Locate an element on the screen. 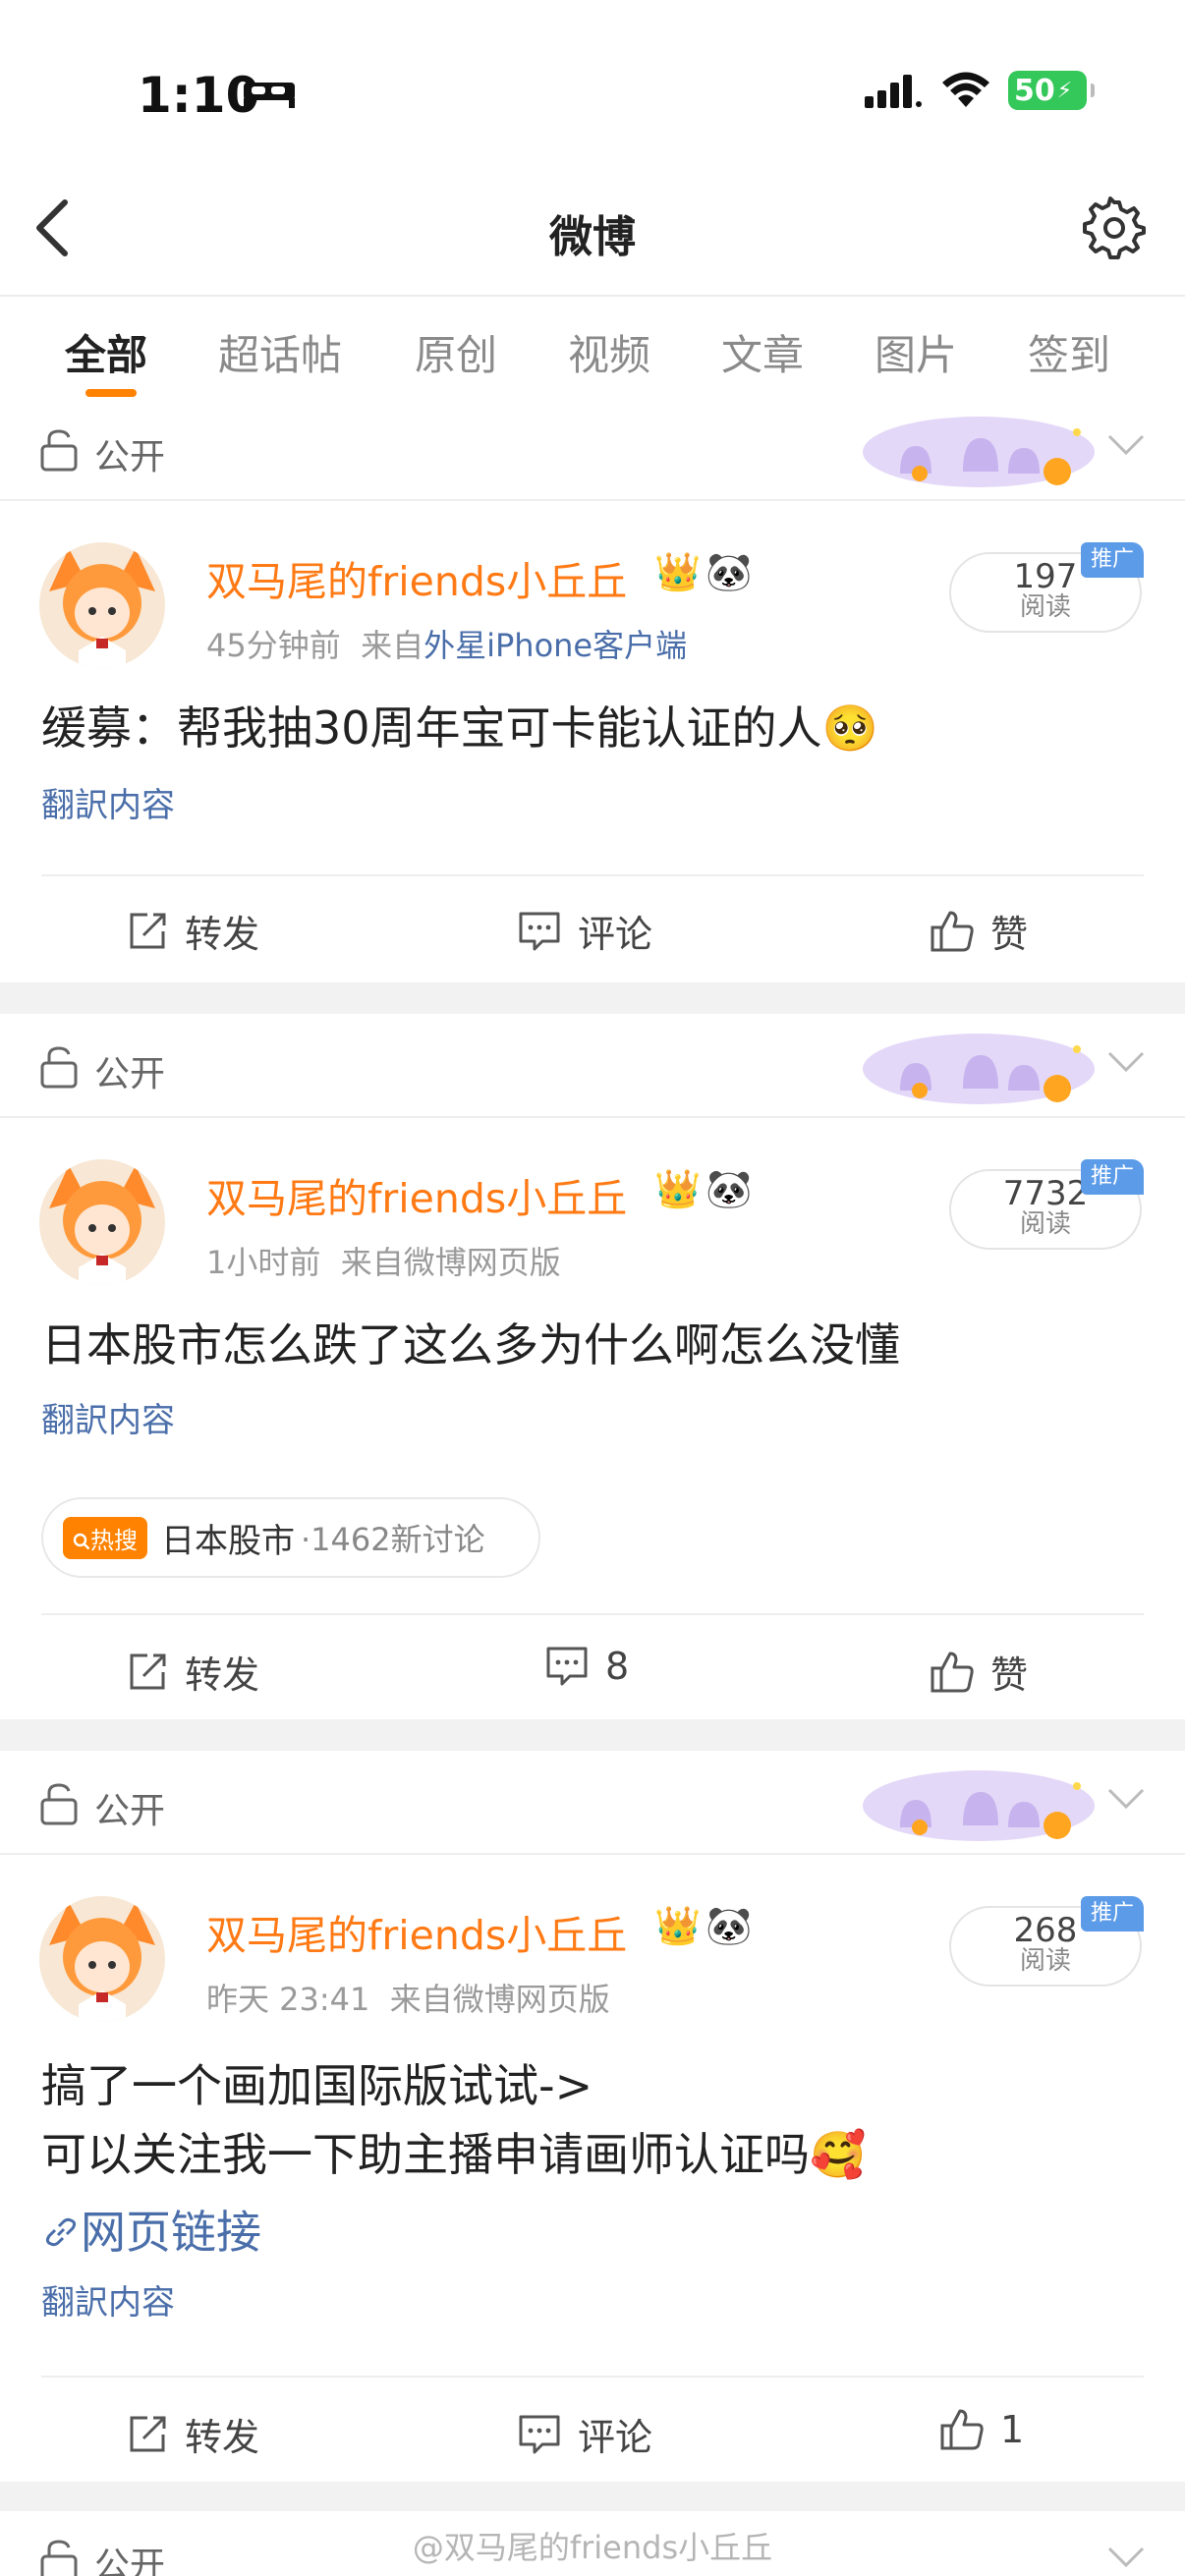 The image size is (1185, 2576). tab-active-indicator is located at coordinates (111, 393).